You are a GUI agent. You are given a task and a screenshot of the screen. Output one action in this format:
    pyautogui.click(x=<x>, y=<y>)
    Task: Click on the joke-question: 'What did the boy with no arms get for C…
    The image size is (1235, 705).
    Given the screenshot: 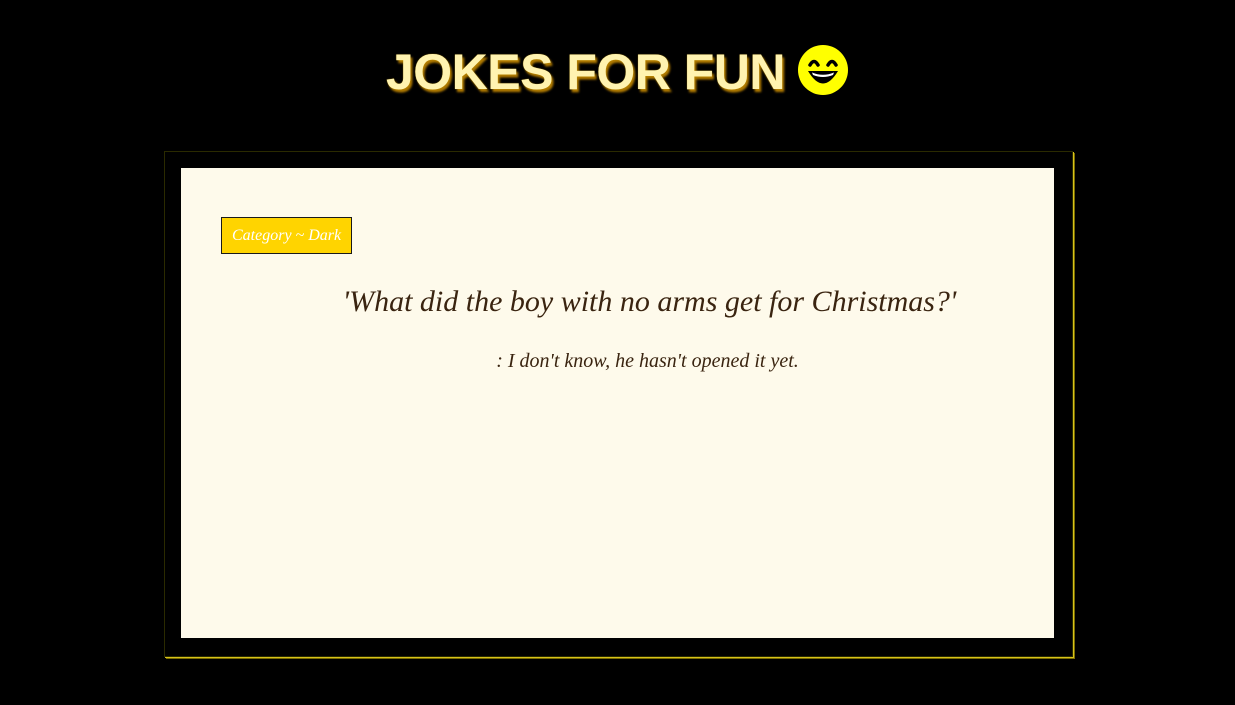 What is the action you would take?
    pyautogui.click(x=649, y=301)
    